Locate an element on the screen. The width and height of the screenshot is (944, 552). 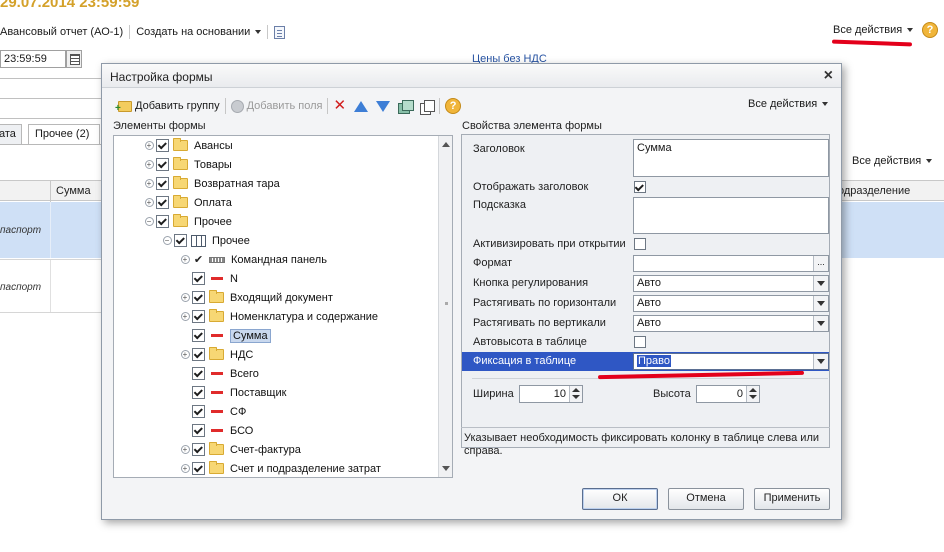
tree-item: СФ is located at coordinates (212, 411).